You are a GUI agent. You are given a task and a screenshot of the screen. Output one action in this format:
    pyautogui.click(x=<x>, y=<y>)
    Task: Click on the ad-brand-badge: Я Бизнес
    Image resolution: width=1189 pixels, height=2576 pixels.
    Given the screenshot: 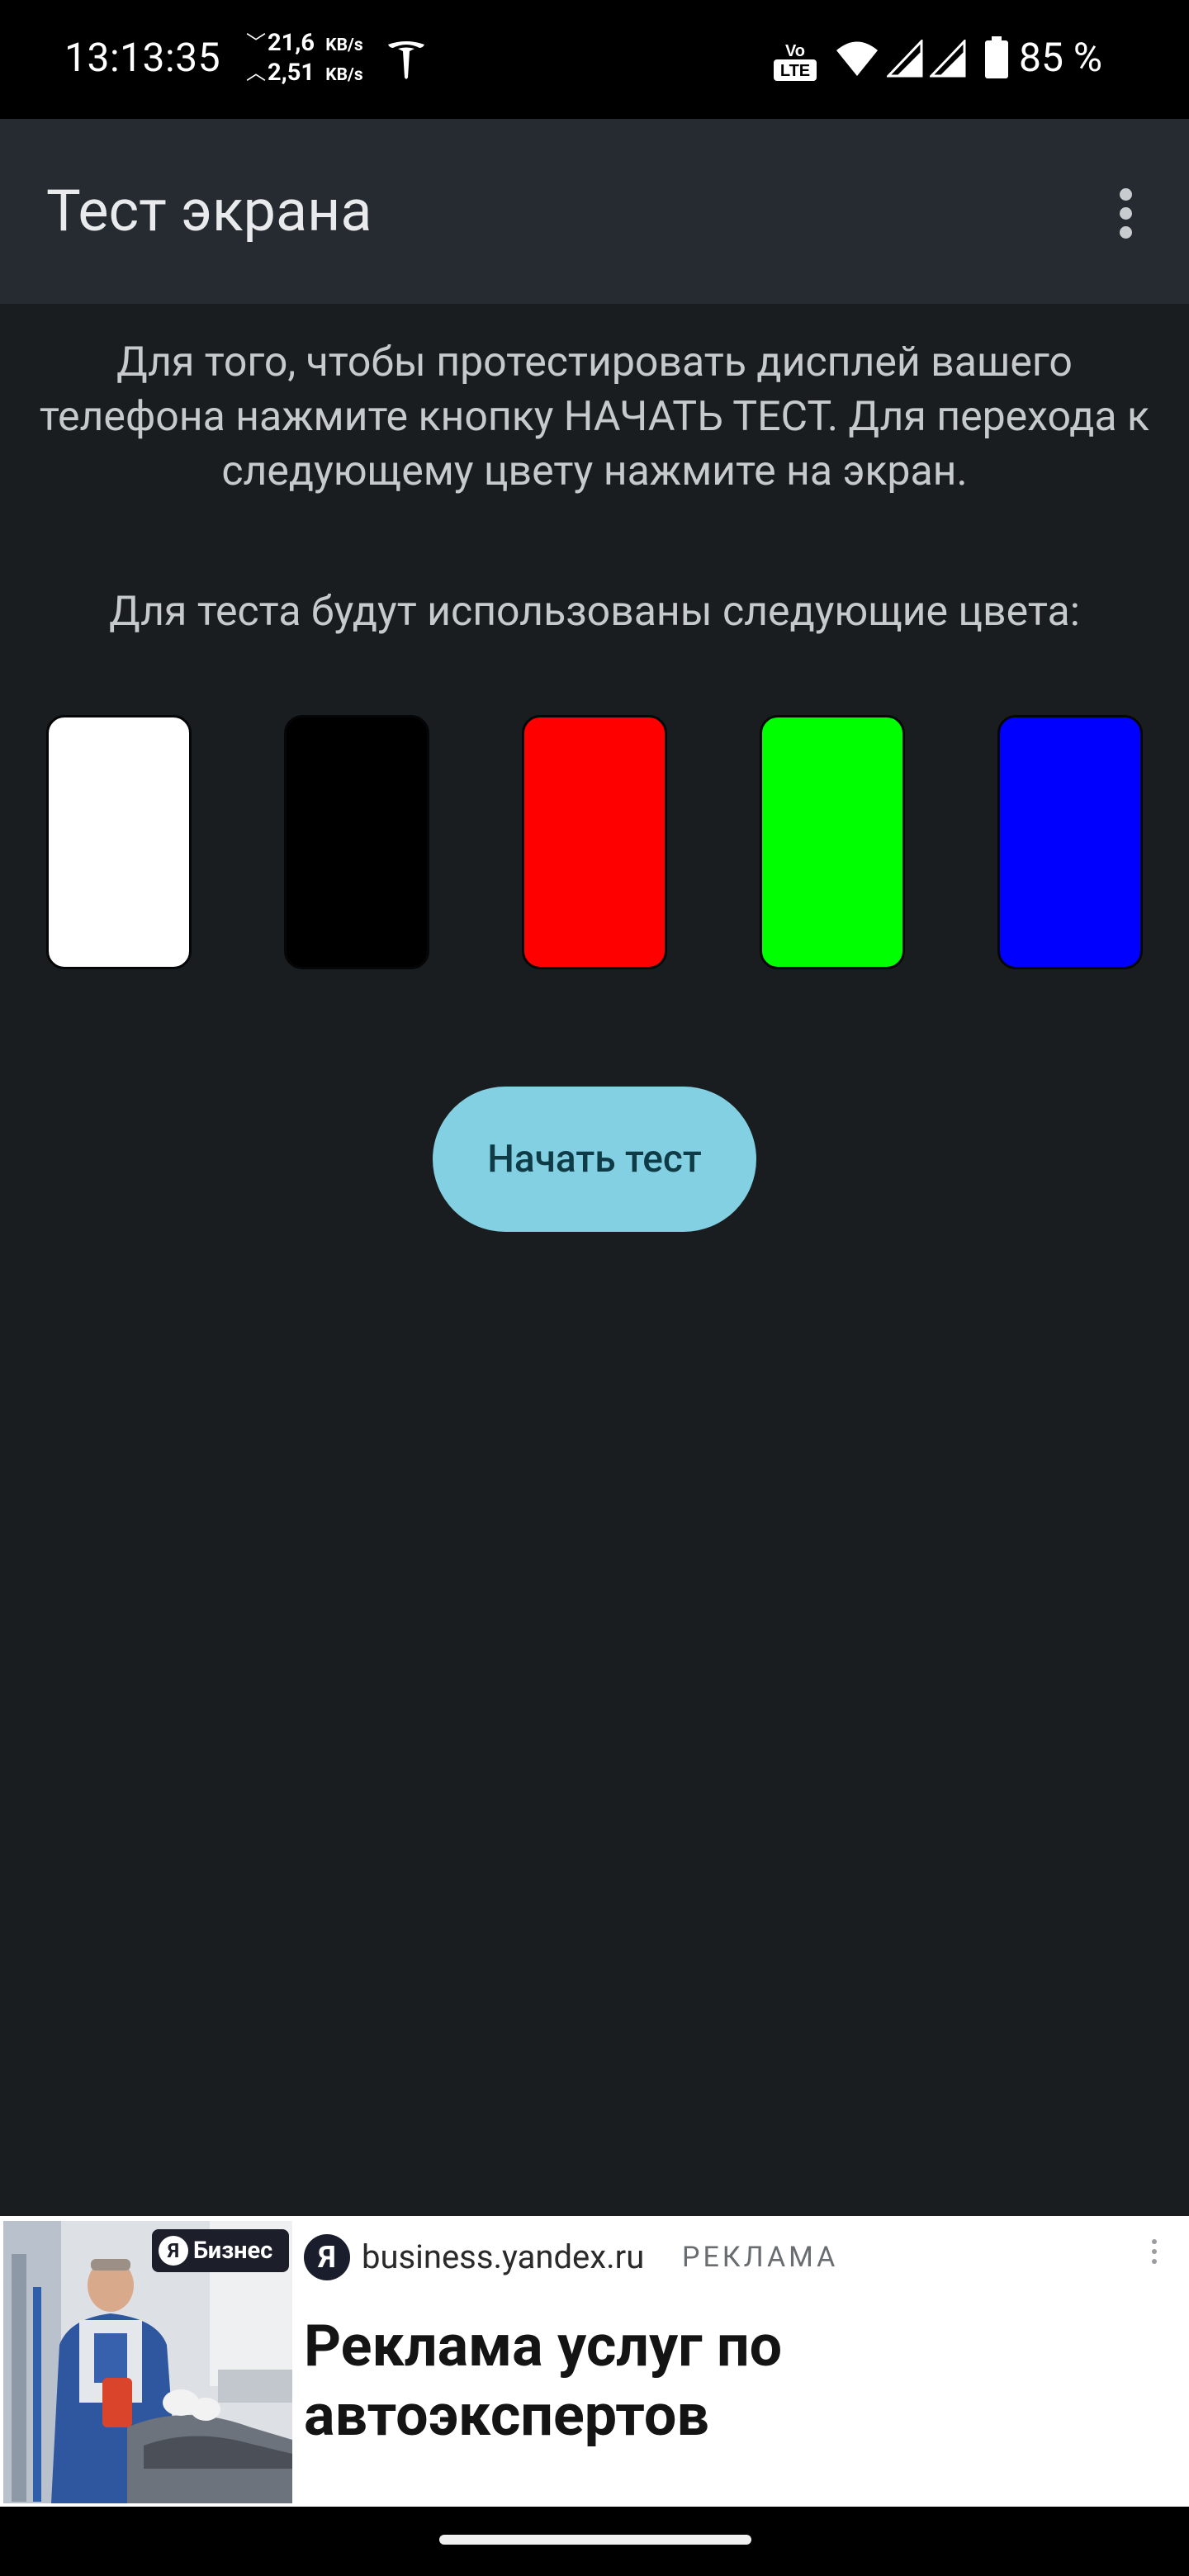 What is the action you would take?
    pyautogui.click(x=220, y=2250)
    